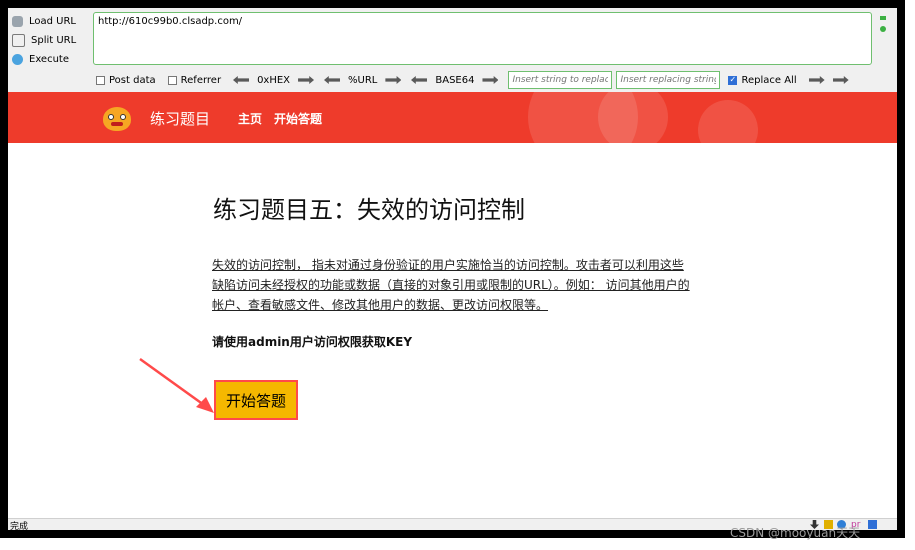 The image size is (915, 550). What do you see at coordinates (201, 80) in the screenshot?
I see `referrer-label: Referrer` at bounding box center [201, 80].